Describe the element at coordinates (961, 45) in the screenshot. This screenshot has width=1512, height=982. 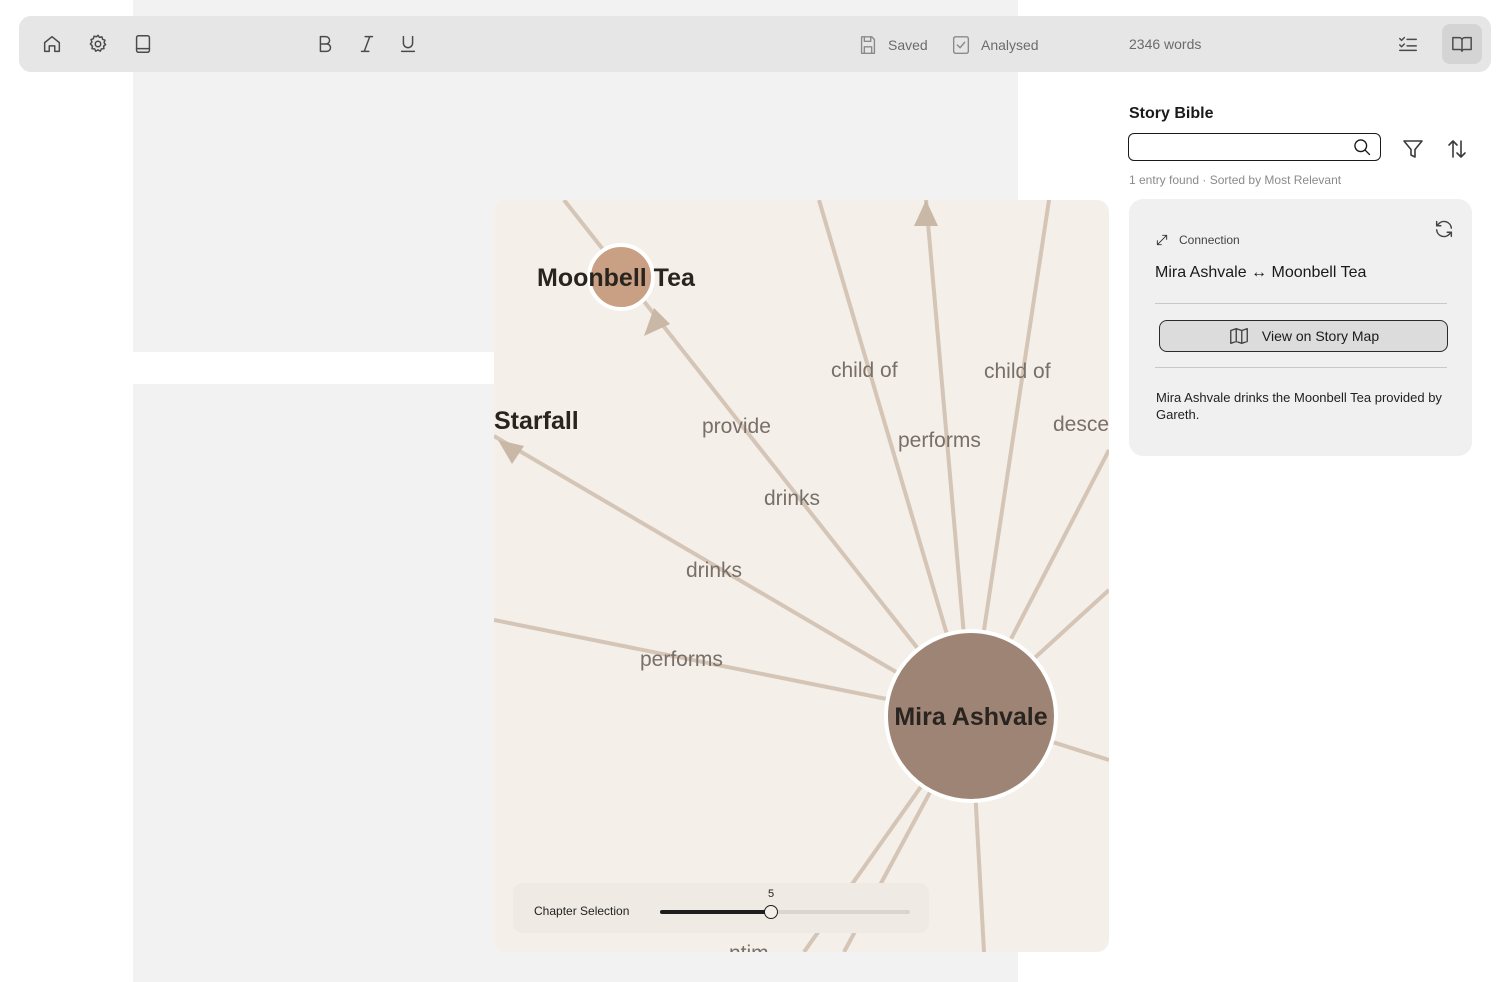
I see `analysed-check-icon` at that location.